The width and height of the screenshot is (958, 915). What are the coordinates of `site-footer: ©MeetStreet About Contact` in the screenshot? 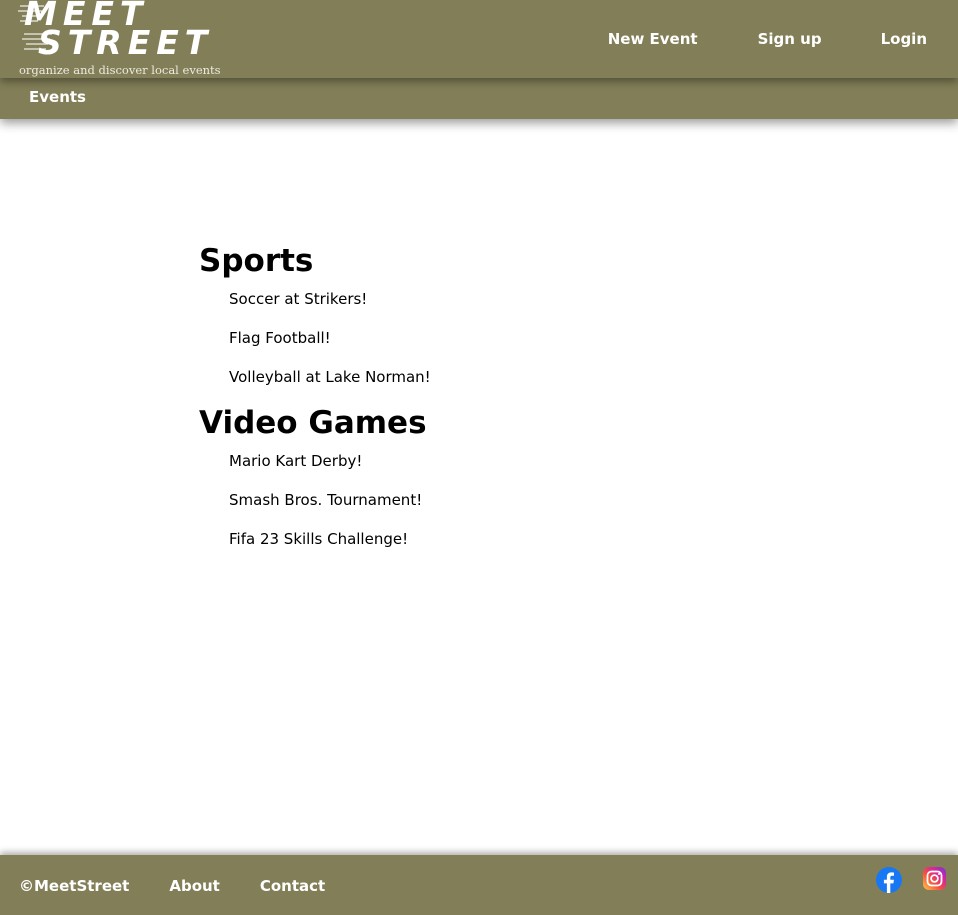 It's located at (479, 885).